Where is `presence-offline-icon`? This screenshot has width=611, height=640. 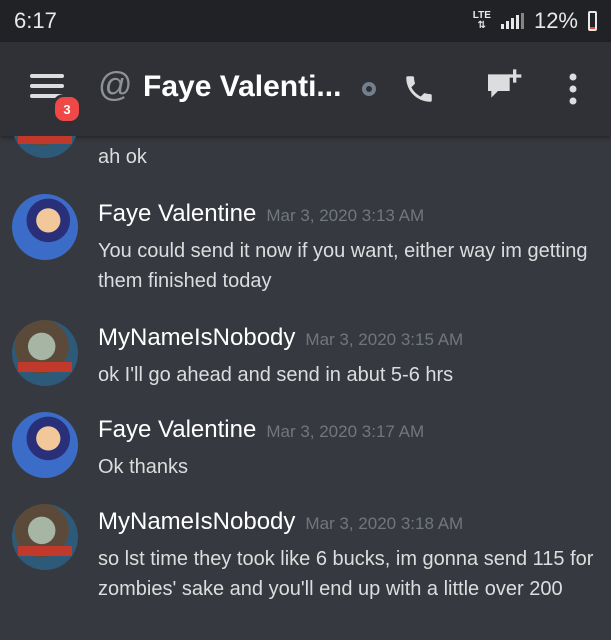
presence-offline-icon is located at coordinates (369, 89).